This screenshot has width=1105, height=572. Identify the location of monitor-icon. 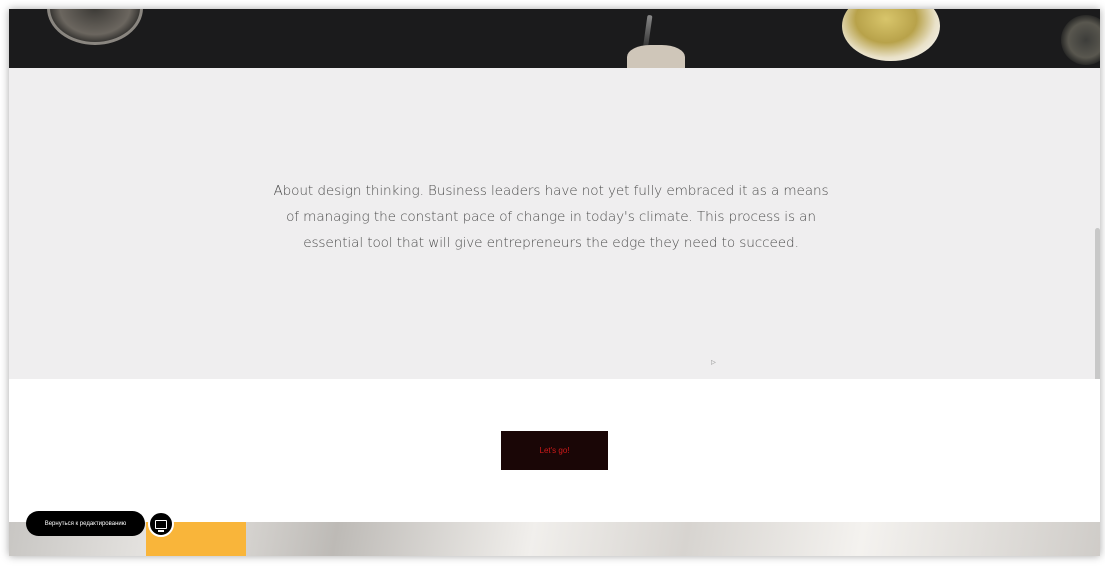
(161, 525).